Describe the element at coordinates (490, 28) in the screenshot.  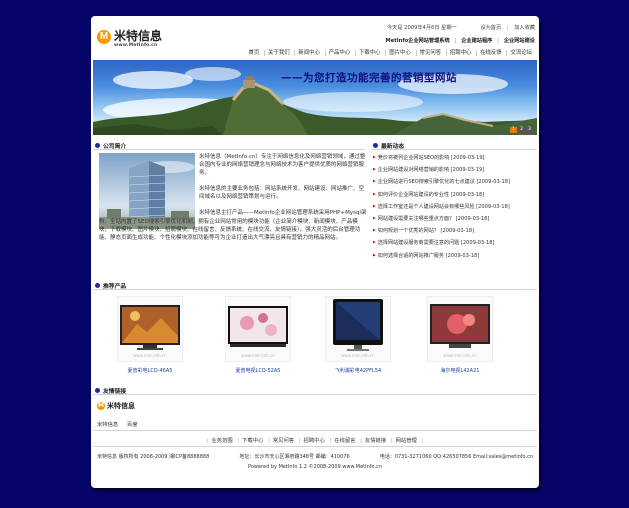
I see `set-home-link: 设为首页` at that location.